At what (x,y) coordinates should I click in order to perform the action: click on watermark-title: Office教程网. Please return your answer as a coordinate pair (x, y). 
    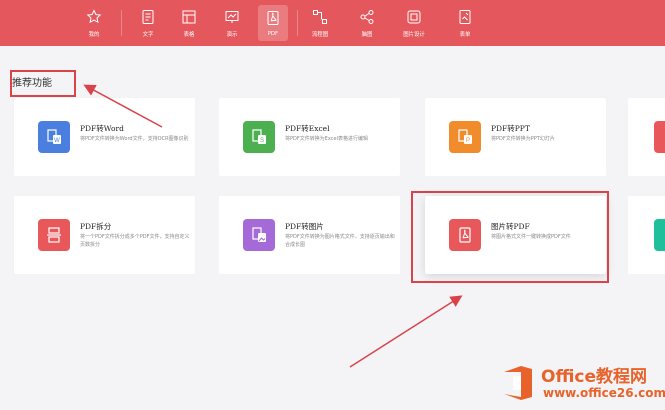
    Looking at the image, I should click on (594, 377).